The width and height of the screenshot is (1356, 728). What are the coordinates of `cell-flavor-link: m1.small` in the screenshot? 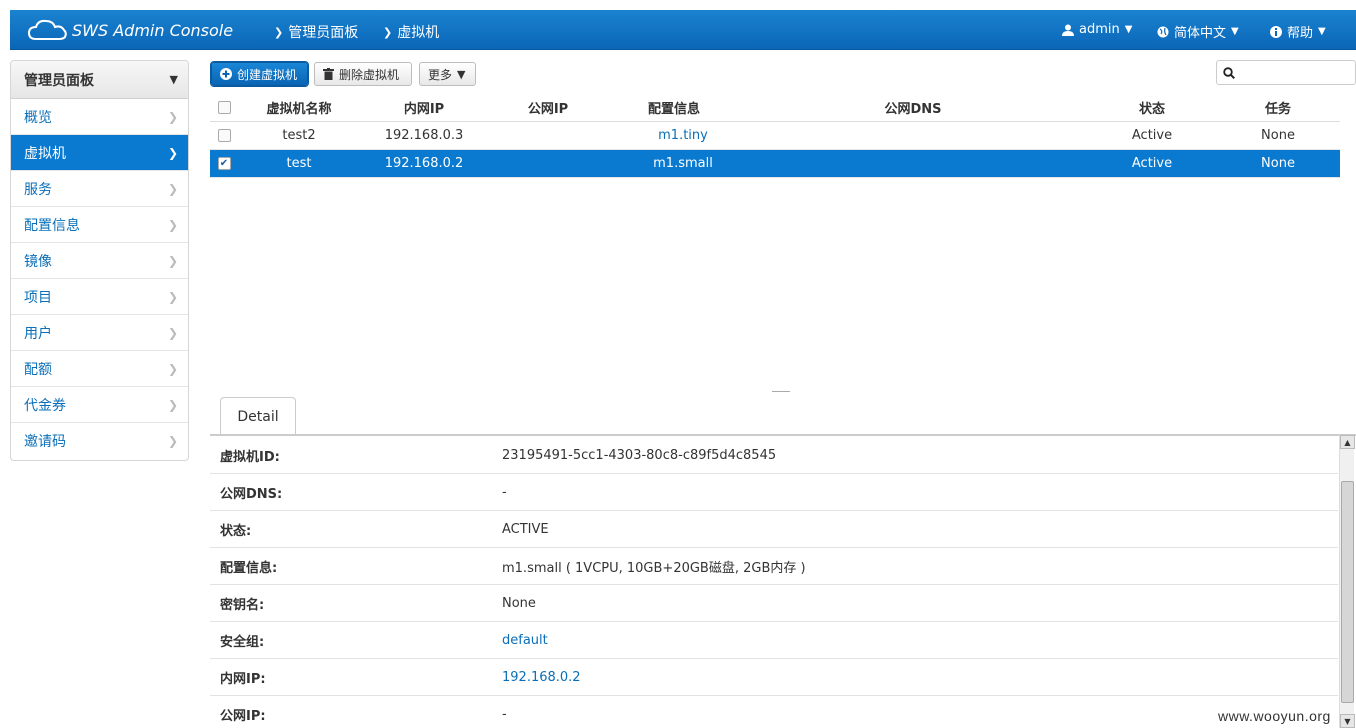 It's located at (683, 163).